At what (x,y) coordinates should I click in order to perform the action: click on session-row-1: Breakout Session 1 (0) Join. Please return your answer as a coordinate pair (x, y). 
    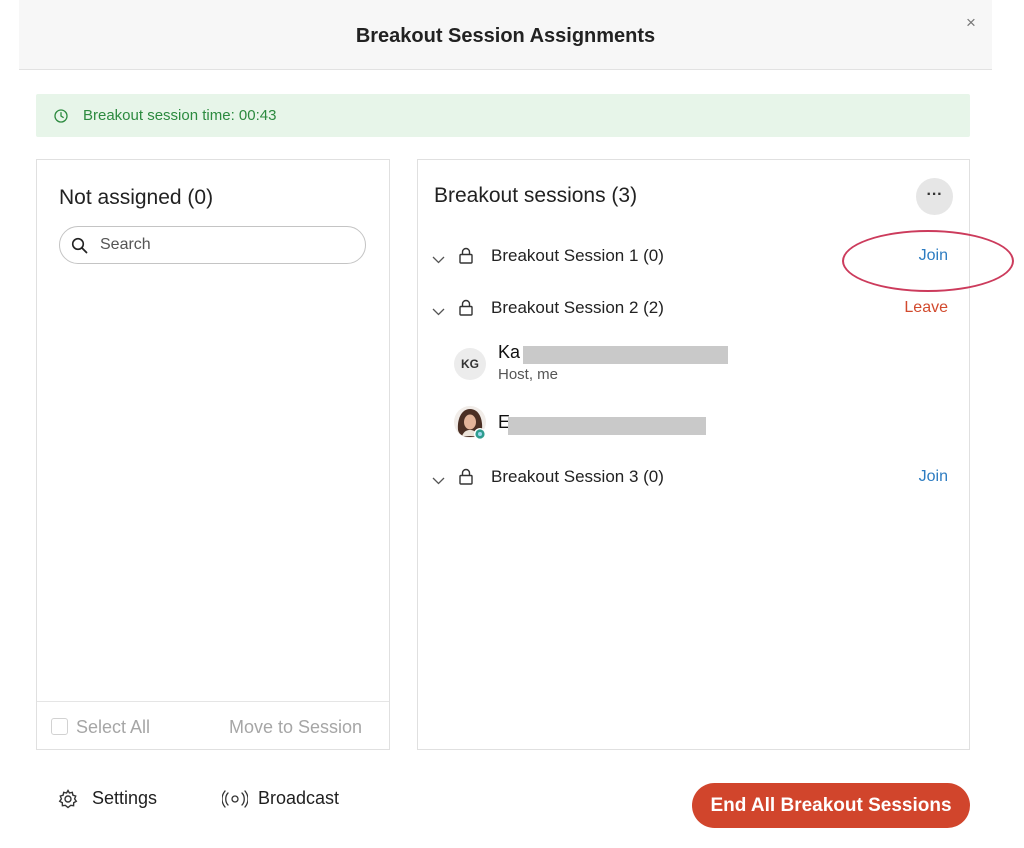
    Looking at the image, I should click on (693, 257).